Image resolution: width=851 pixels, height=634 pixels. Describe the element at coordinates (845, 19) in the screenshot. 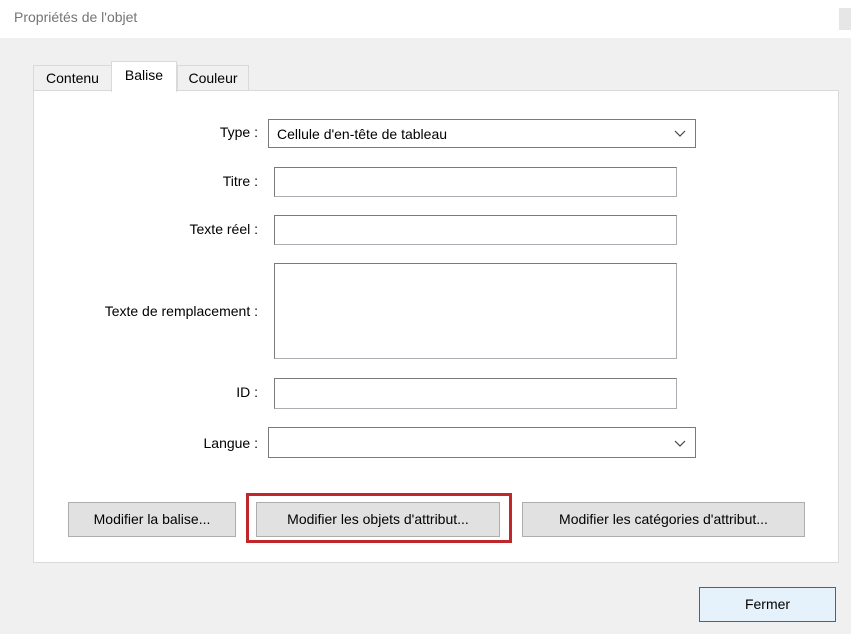

I see `title-bar-edge` at that location.